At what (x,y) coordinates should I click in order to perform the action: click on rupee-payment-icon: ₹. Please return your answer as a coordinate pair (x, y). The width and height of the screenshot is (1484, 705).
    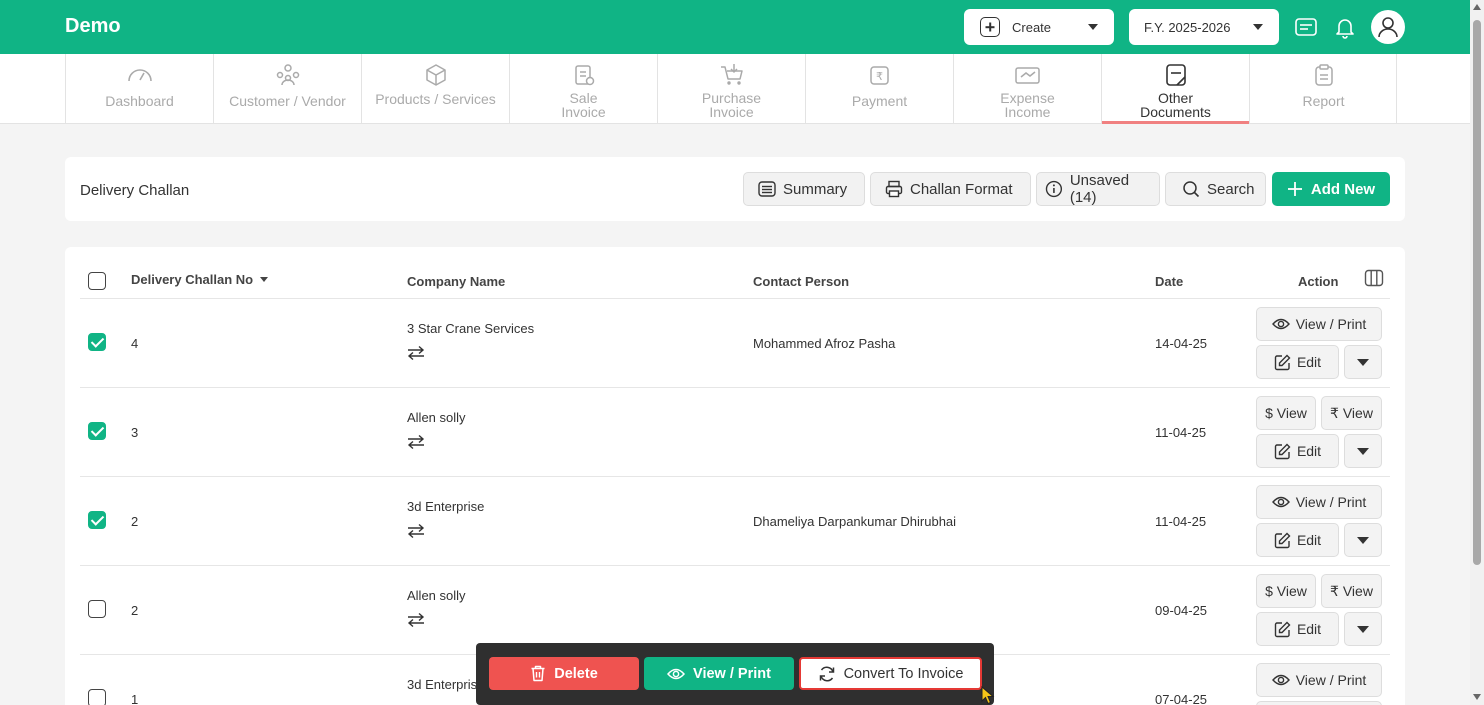
    Looking at the image, I should click on (880, 75).